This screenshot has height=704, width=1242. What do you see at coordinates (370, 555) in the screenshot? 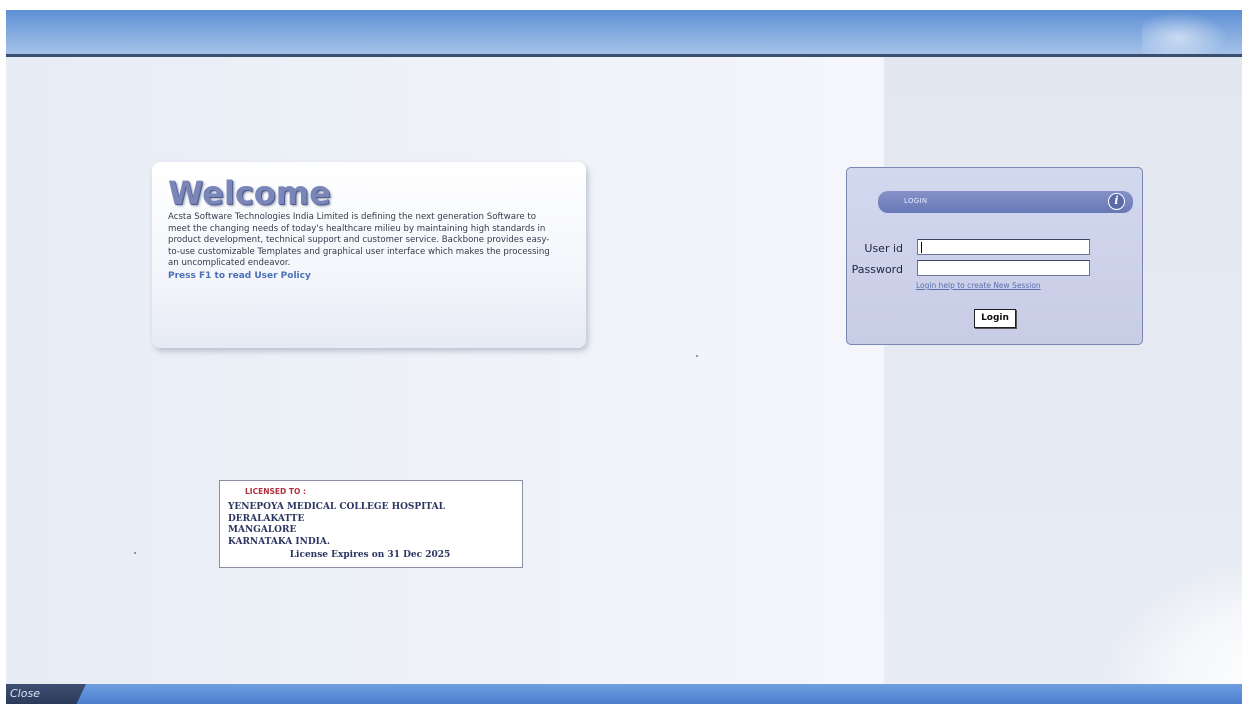
I see `license-expiry: License Expires on 31 Dec 2025` at bounding box center [370, 555].